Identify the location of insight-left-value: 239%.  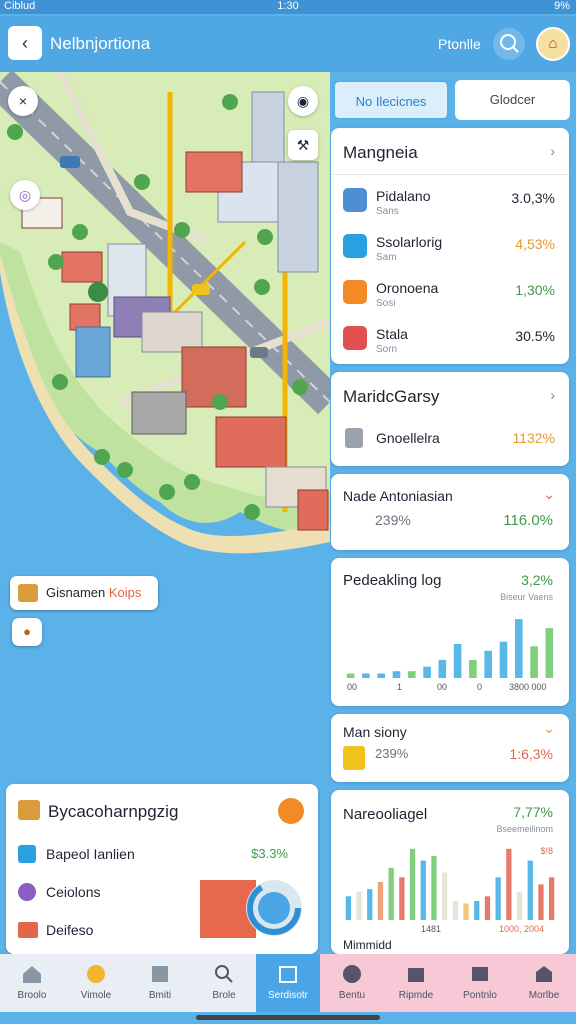
(392, 753).